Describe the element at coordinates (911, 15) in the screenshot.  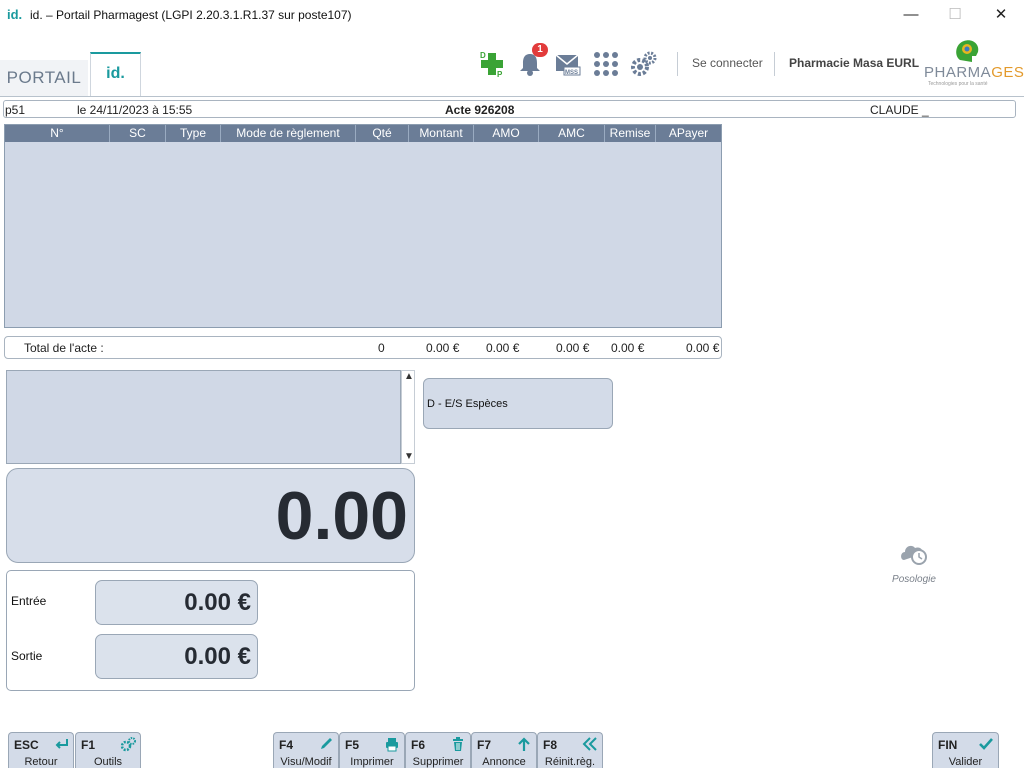
I see `minimize-button: —` at that location.